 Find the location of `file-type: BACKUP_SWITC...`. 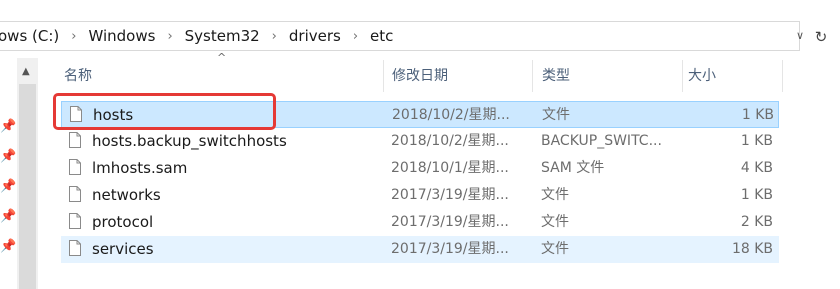

file-type: BACKUP_SWITC... is located at coordinates (601, 141).